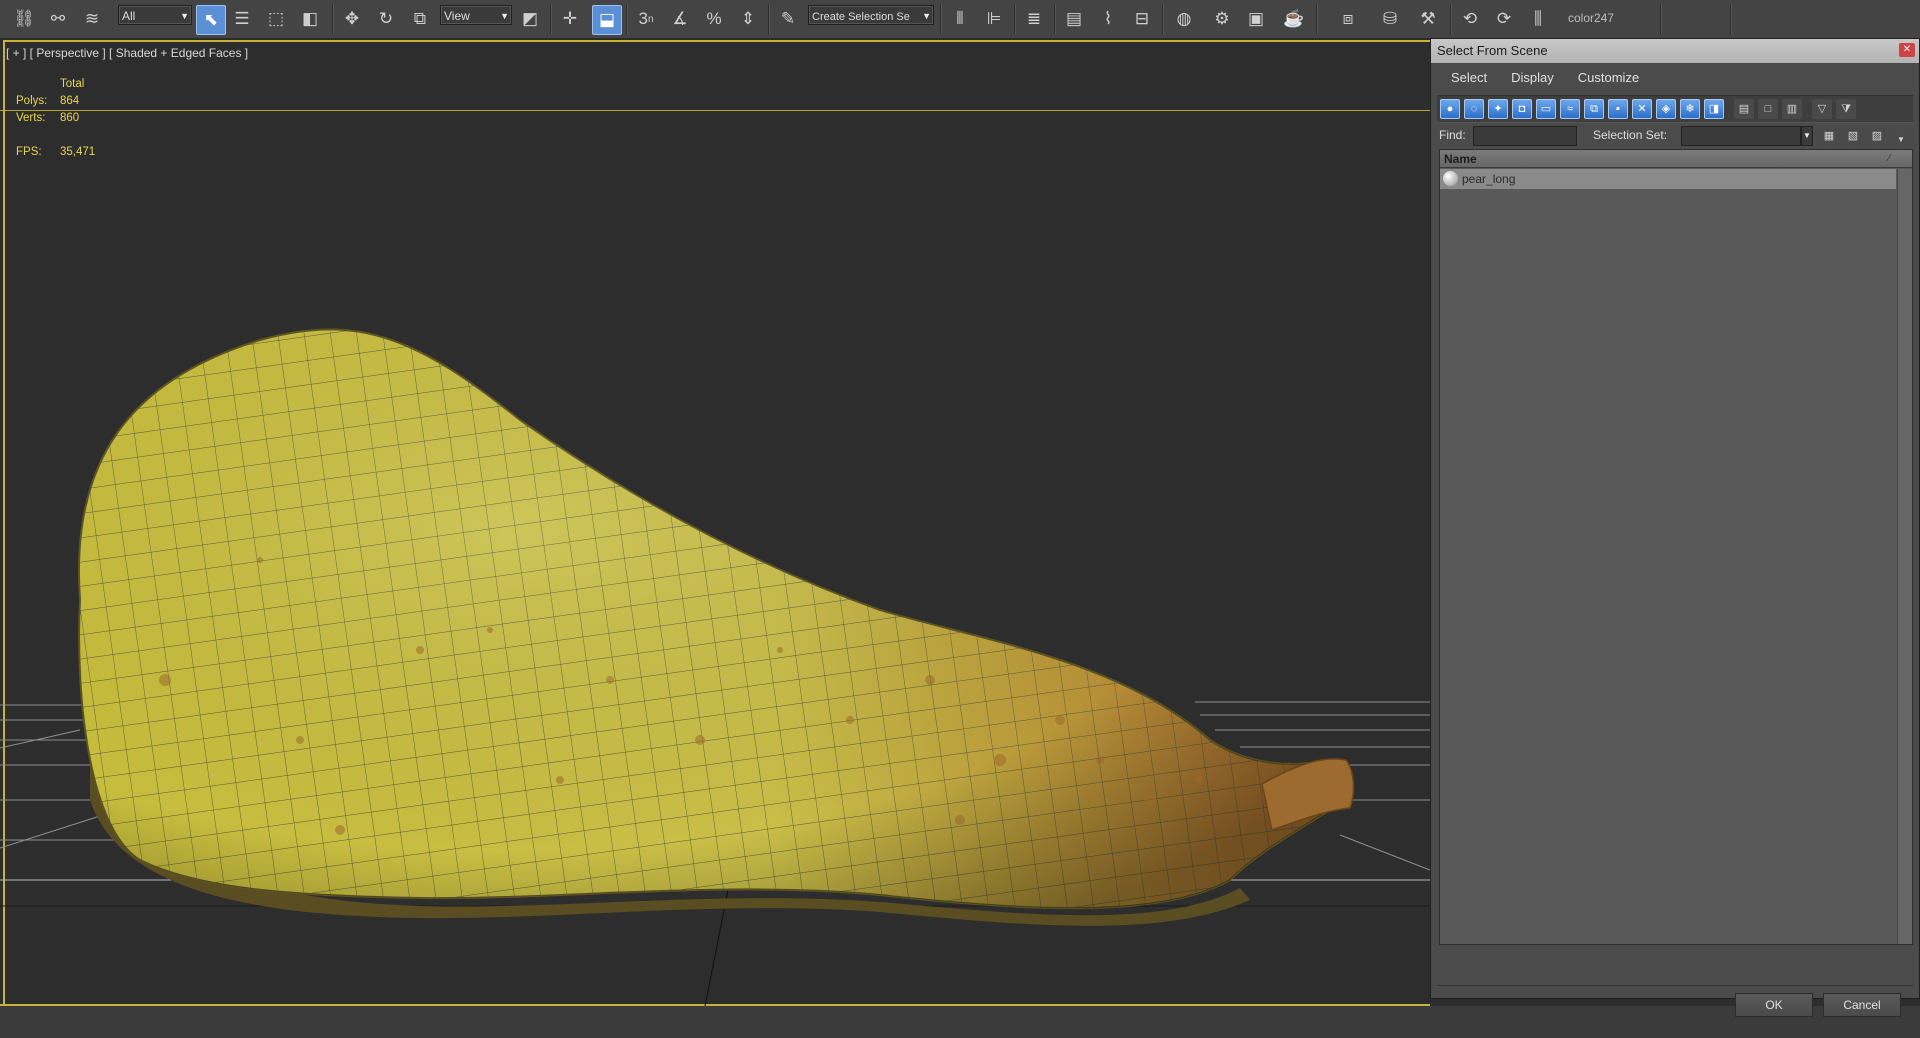 The height and width of the screenshot is (1038, 1920). Describe the element at coordinates (58, 19) in the screenshot. I see `unlink-selection-icon: ⚯` at that location.